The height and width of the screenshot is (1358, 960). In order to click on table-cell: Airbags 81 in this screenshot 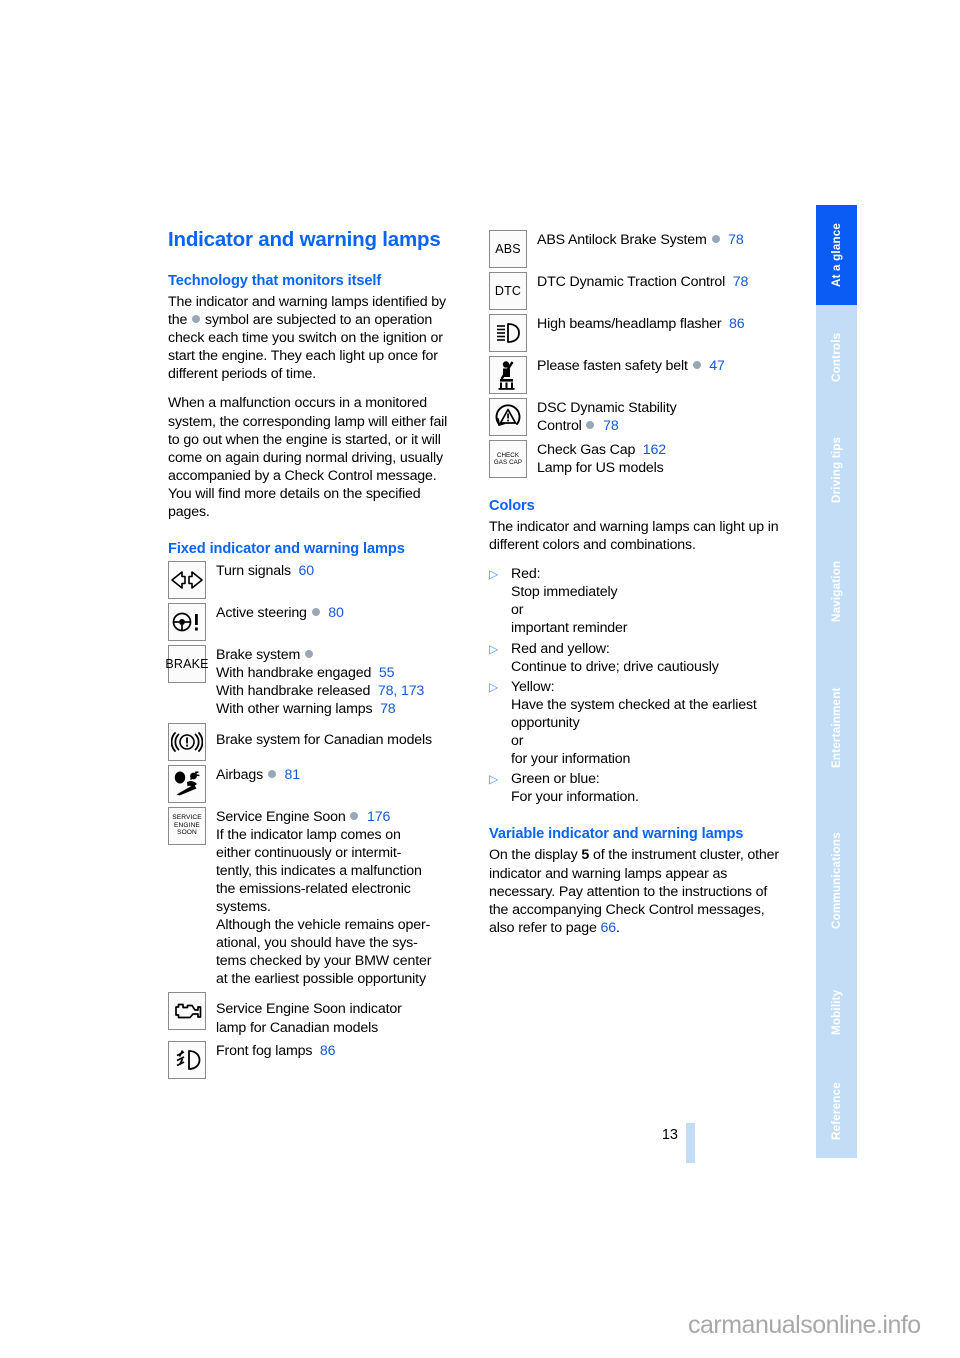, I will do `click(338, 774)`.